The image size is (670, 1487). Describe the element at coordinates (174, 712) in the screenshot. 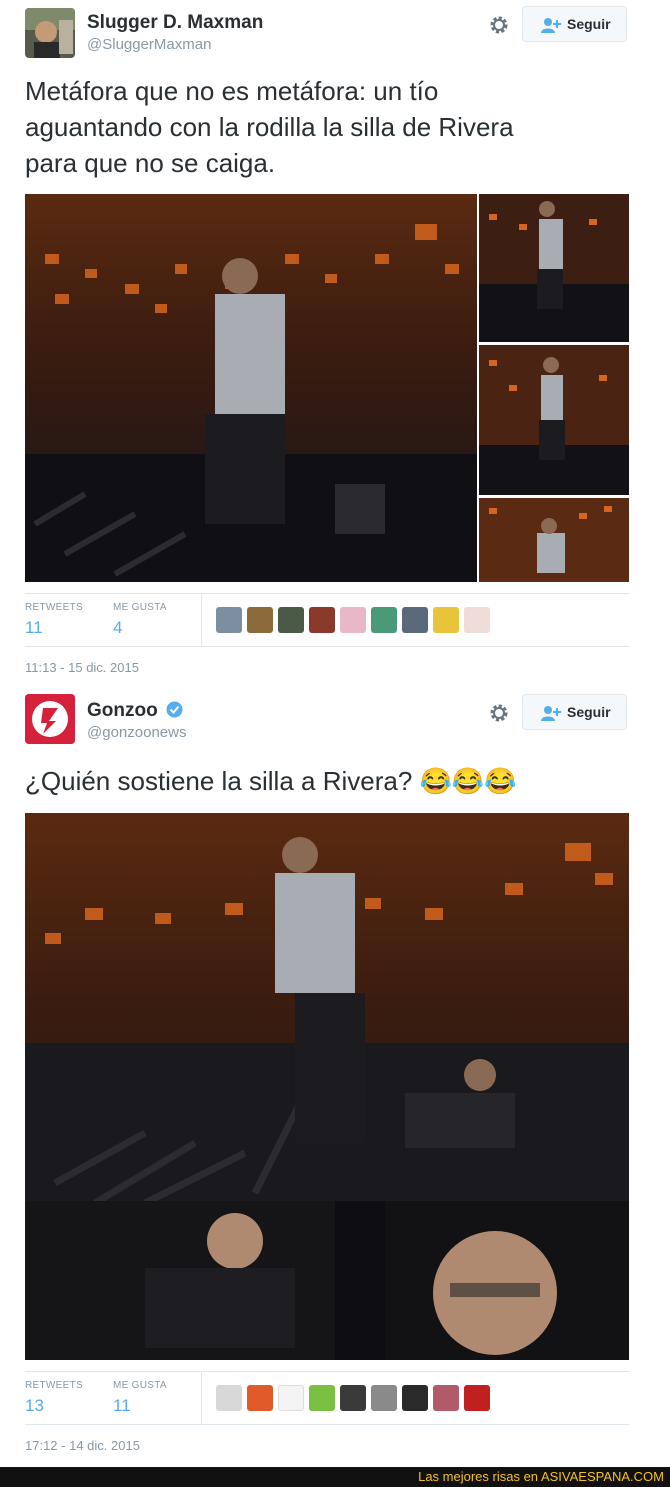

I see `verified-badge-icon` at that location.